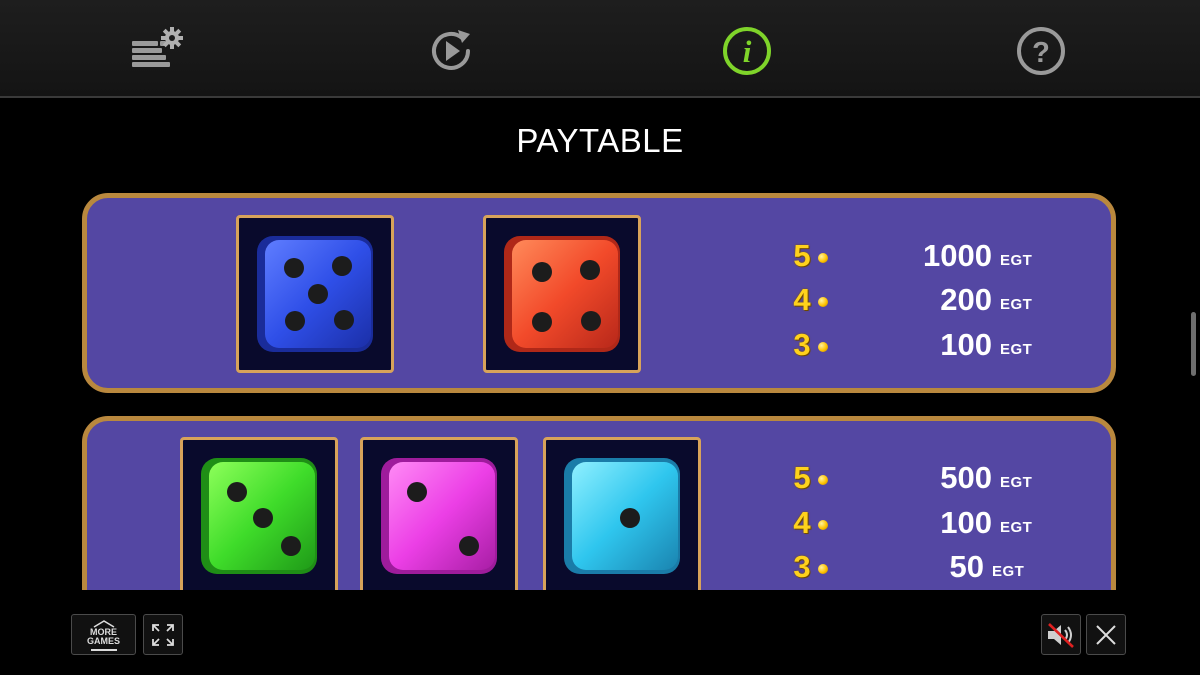 The image size is (1200, 675). What do you see at coordinates (103, 640) in the screenshot?
I see `more-games-label-line2: GAMES` at bounding box center [103, 640].